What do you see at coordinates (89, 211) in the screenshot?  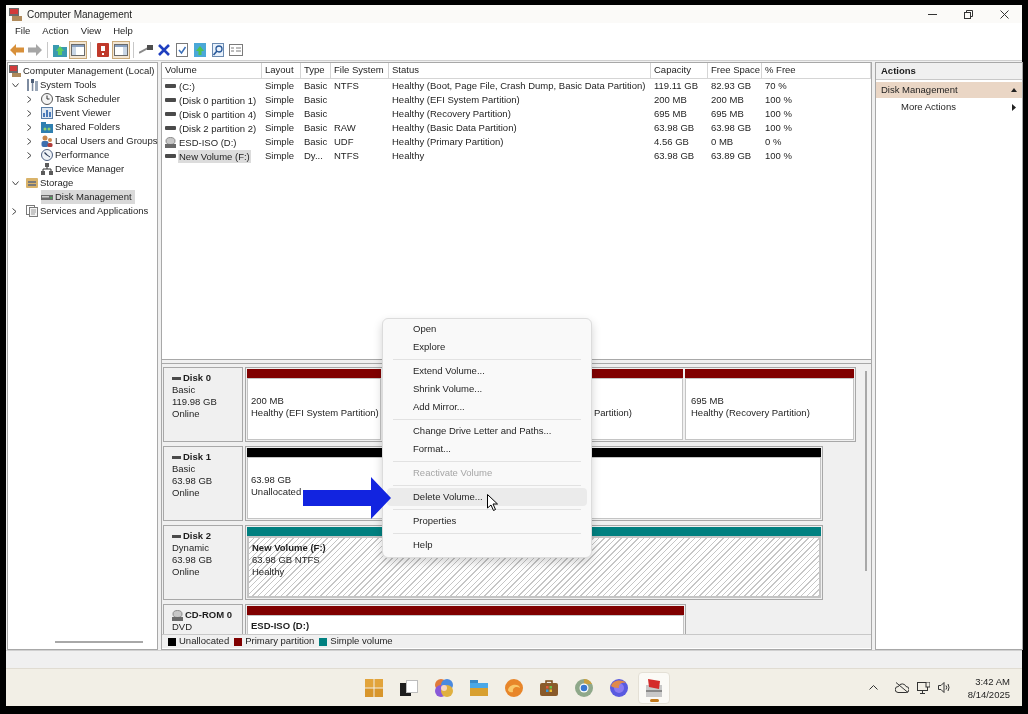 I see `tree-item: Services and Applications` at bounding box center [89, 211].